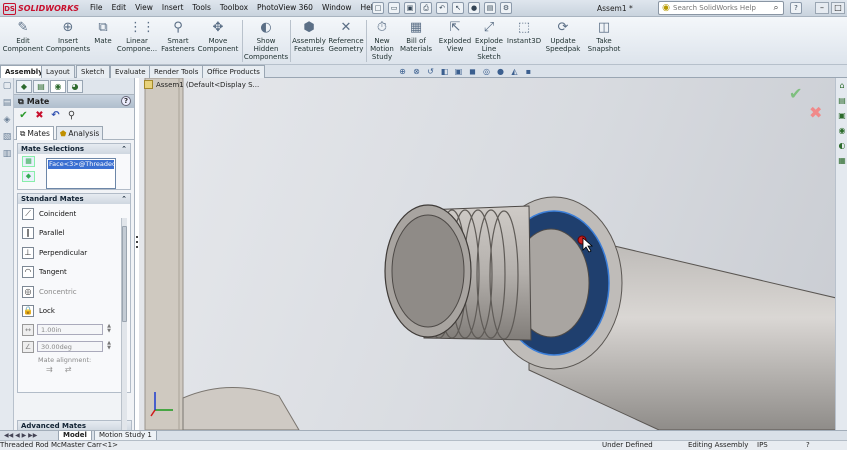 The image size is (847, 450). I want to click on view-settings-icon: ▪, so click(528, 72).